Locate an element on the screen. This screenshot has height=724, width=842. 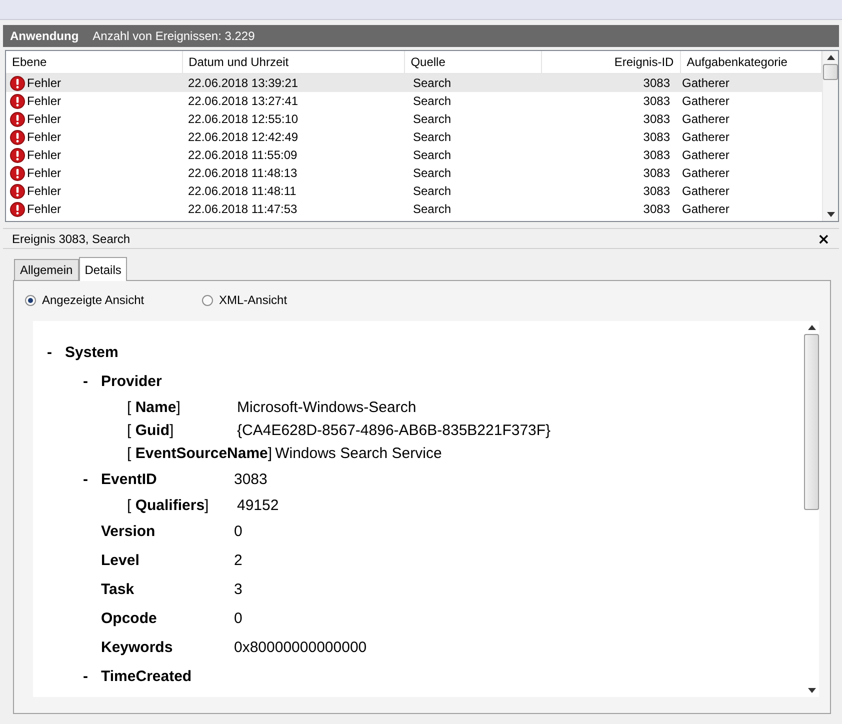
event-row: Fehler 22.06.2018 11:55:09 Search 3083 Gatherer is located at coordinates (414, 155).